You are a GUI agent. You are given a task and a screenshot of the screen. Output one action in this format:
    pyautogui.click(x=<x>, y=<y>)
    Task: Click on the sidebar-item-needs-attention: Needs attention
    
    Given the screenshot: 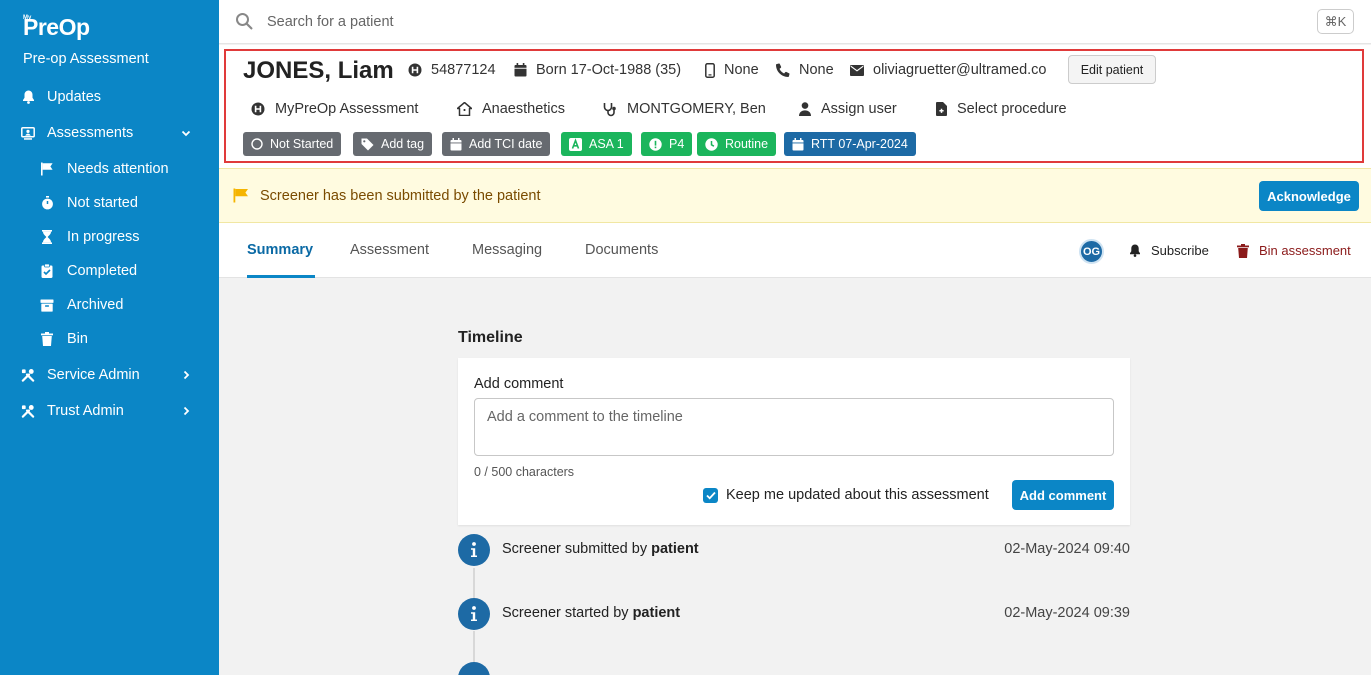 What is the action you would take?
    pyautogui.click(x=109, y=169)
    